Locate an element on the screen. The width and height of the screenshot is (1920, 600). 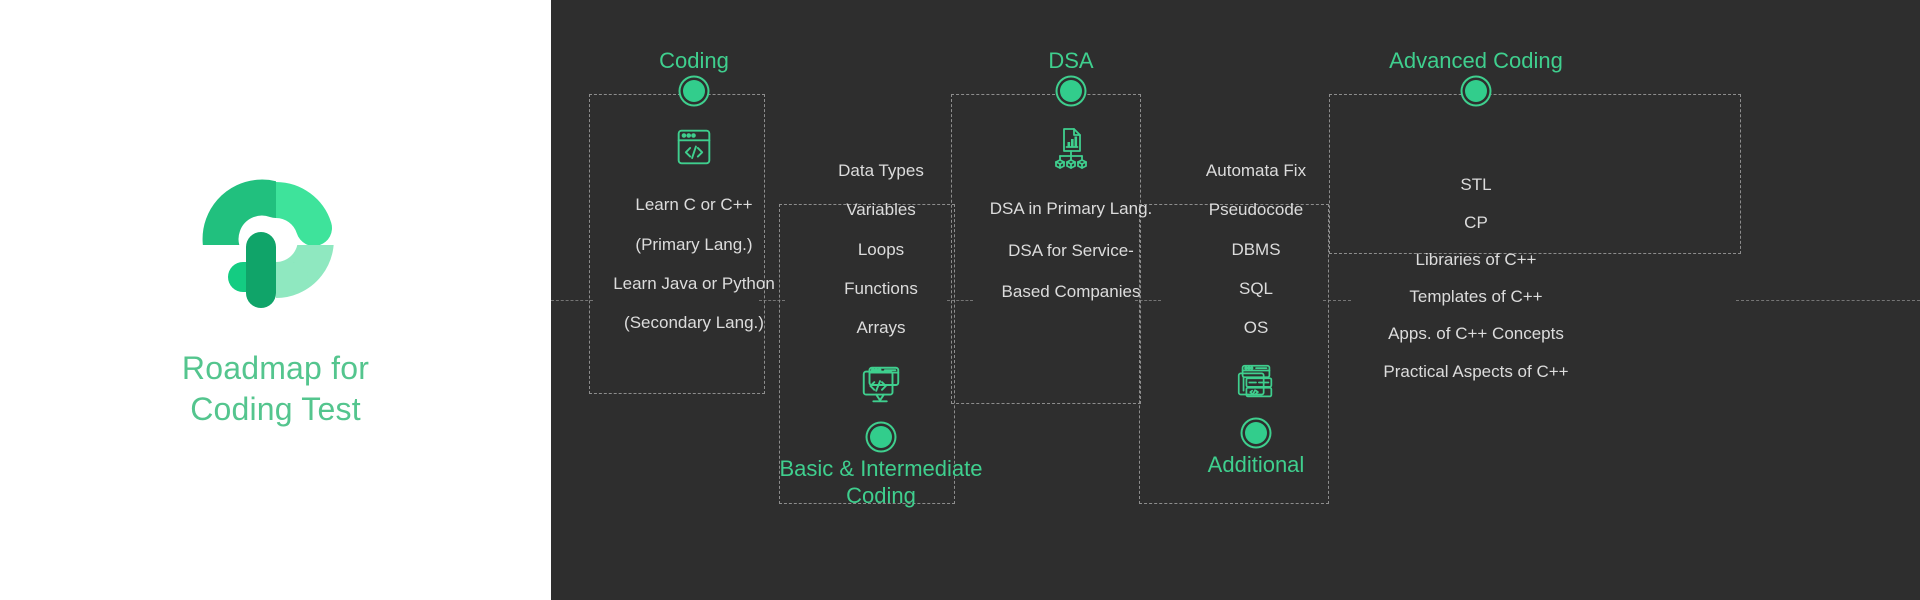
column-title-line1: Basic & Intermediate is located at coordinates (881, 469).